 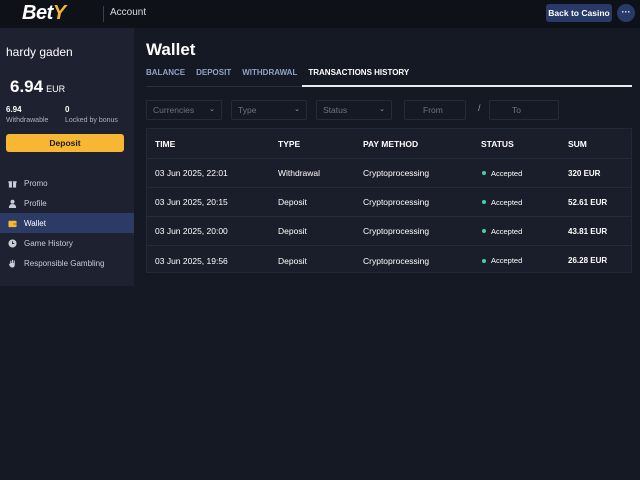 What do you see at coordinates (165, 143) in the screenshot?
I see `column-time: TIME` at bounding box center [165, 143].